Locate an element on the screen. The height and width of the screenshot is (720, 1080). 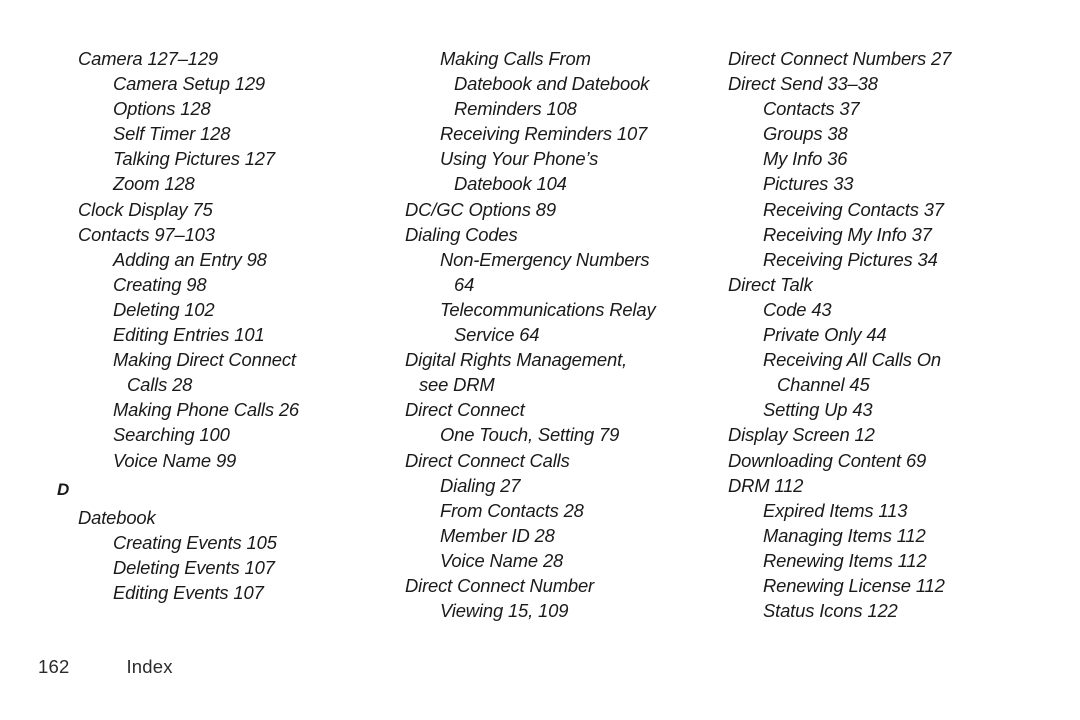
index-entry: My Info 36 is located at coordinates (805, 159).